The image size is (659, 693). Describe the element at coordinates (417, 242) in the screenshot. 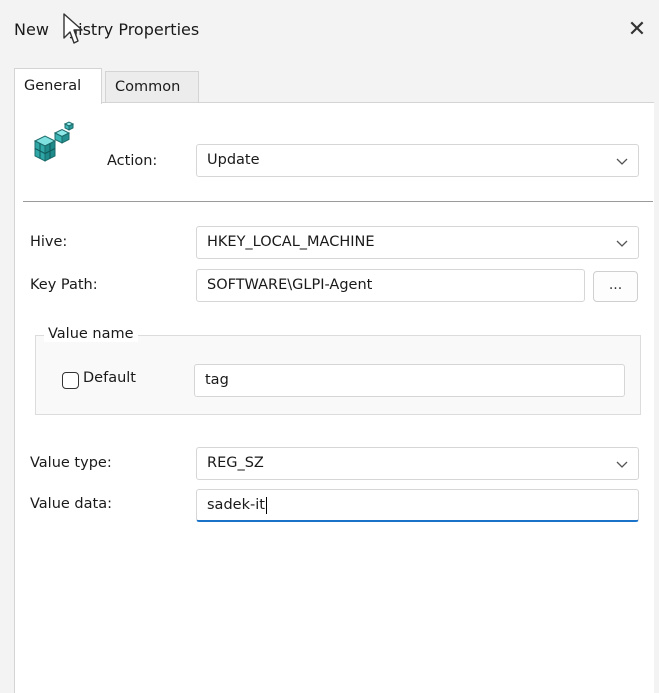

I see `hive-dropdown: HKEY_LOCAL_MACHINE` at that location.